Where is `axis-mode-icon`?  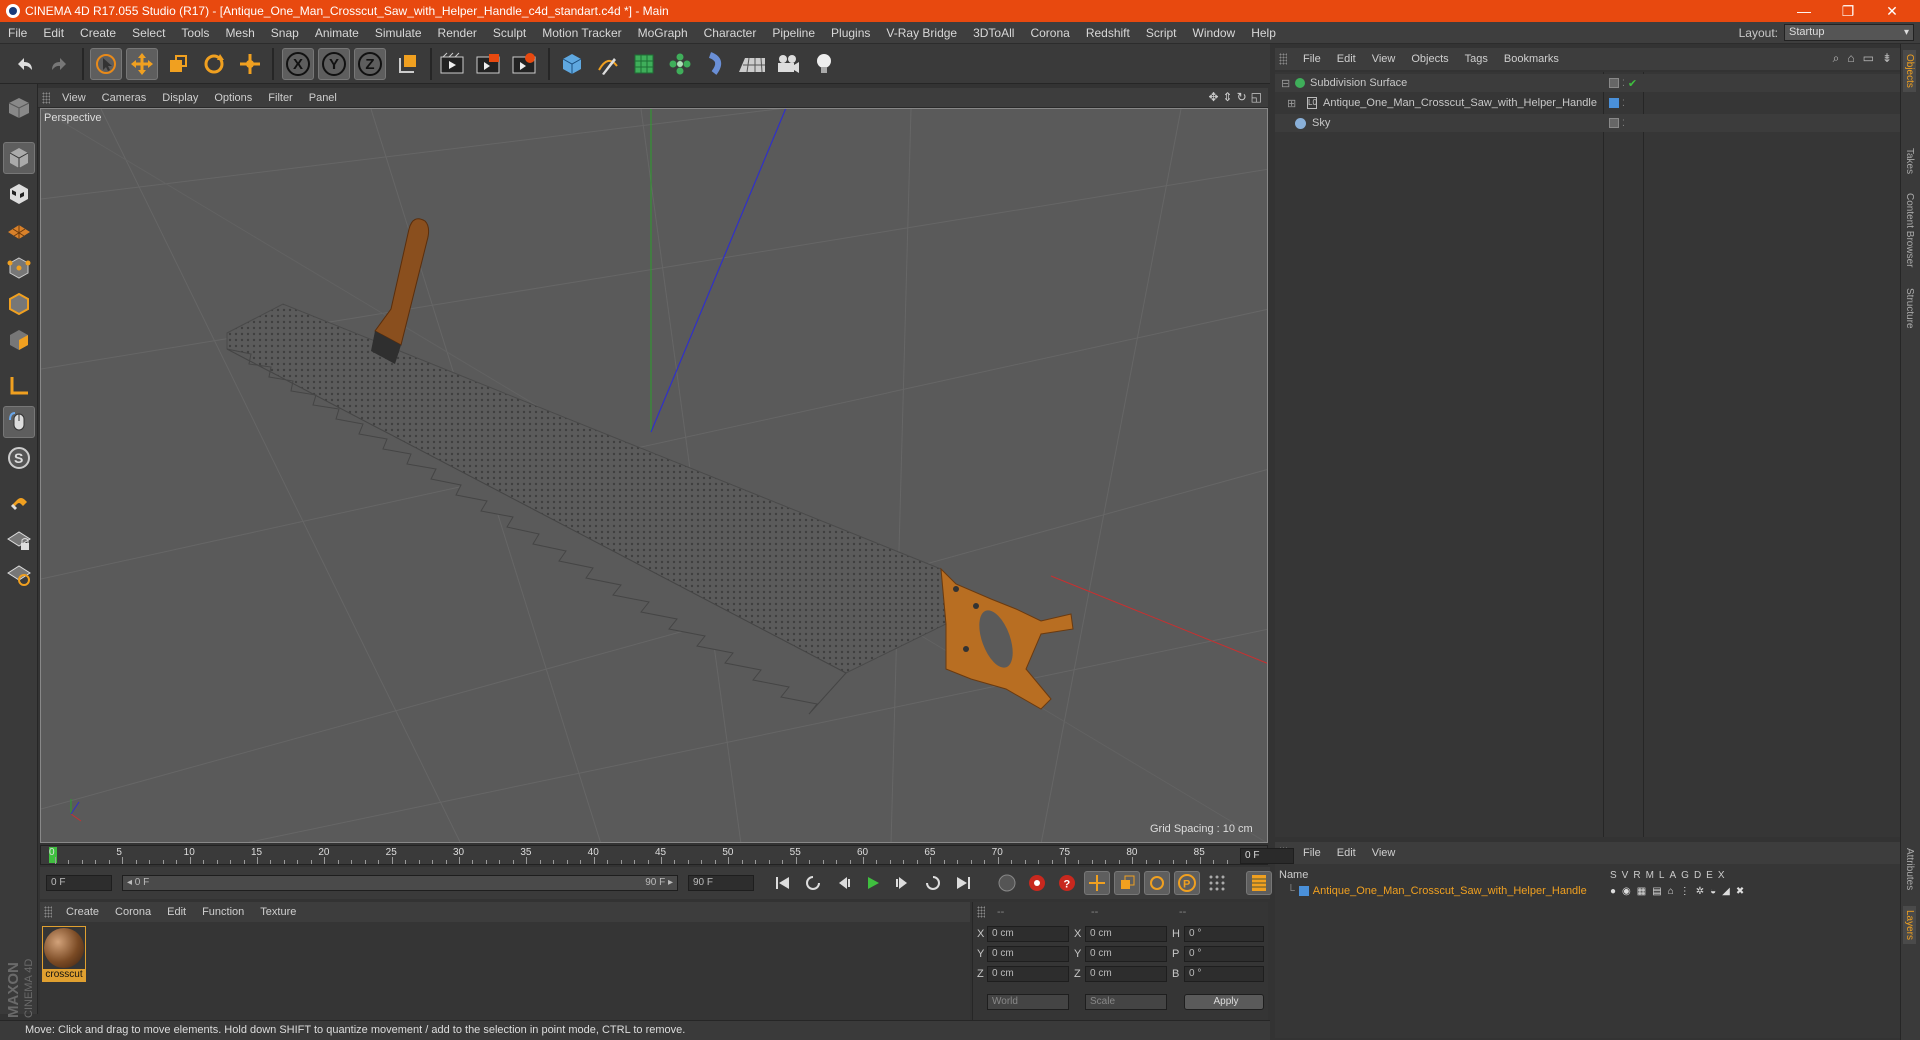
axis-mode-icon is located at coordinates (19, 386).